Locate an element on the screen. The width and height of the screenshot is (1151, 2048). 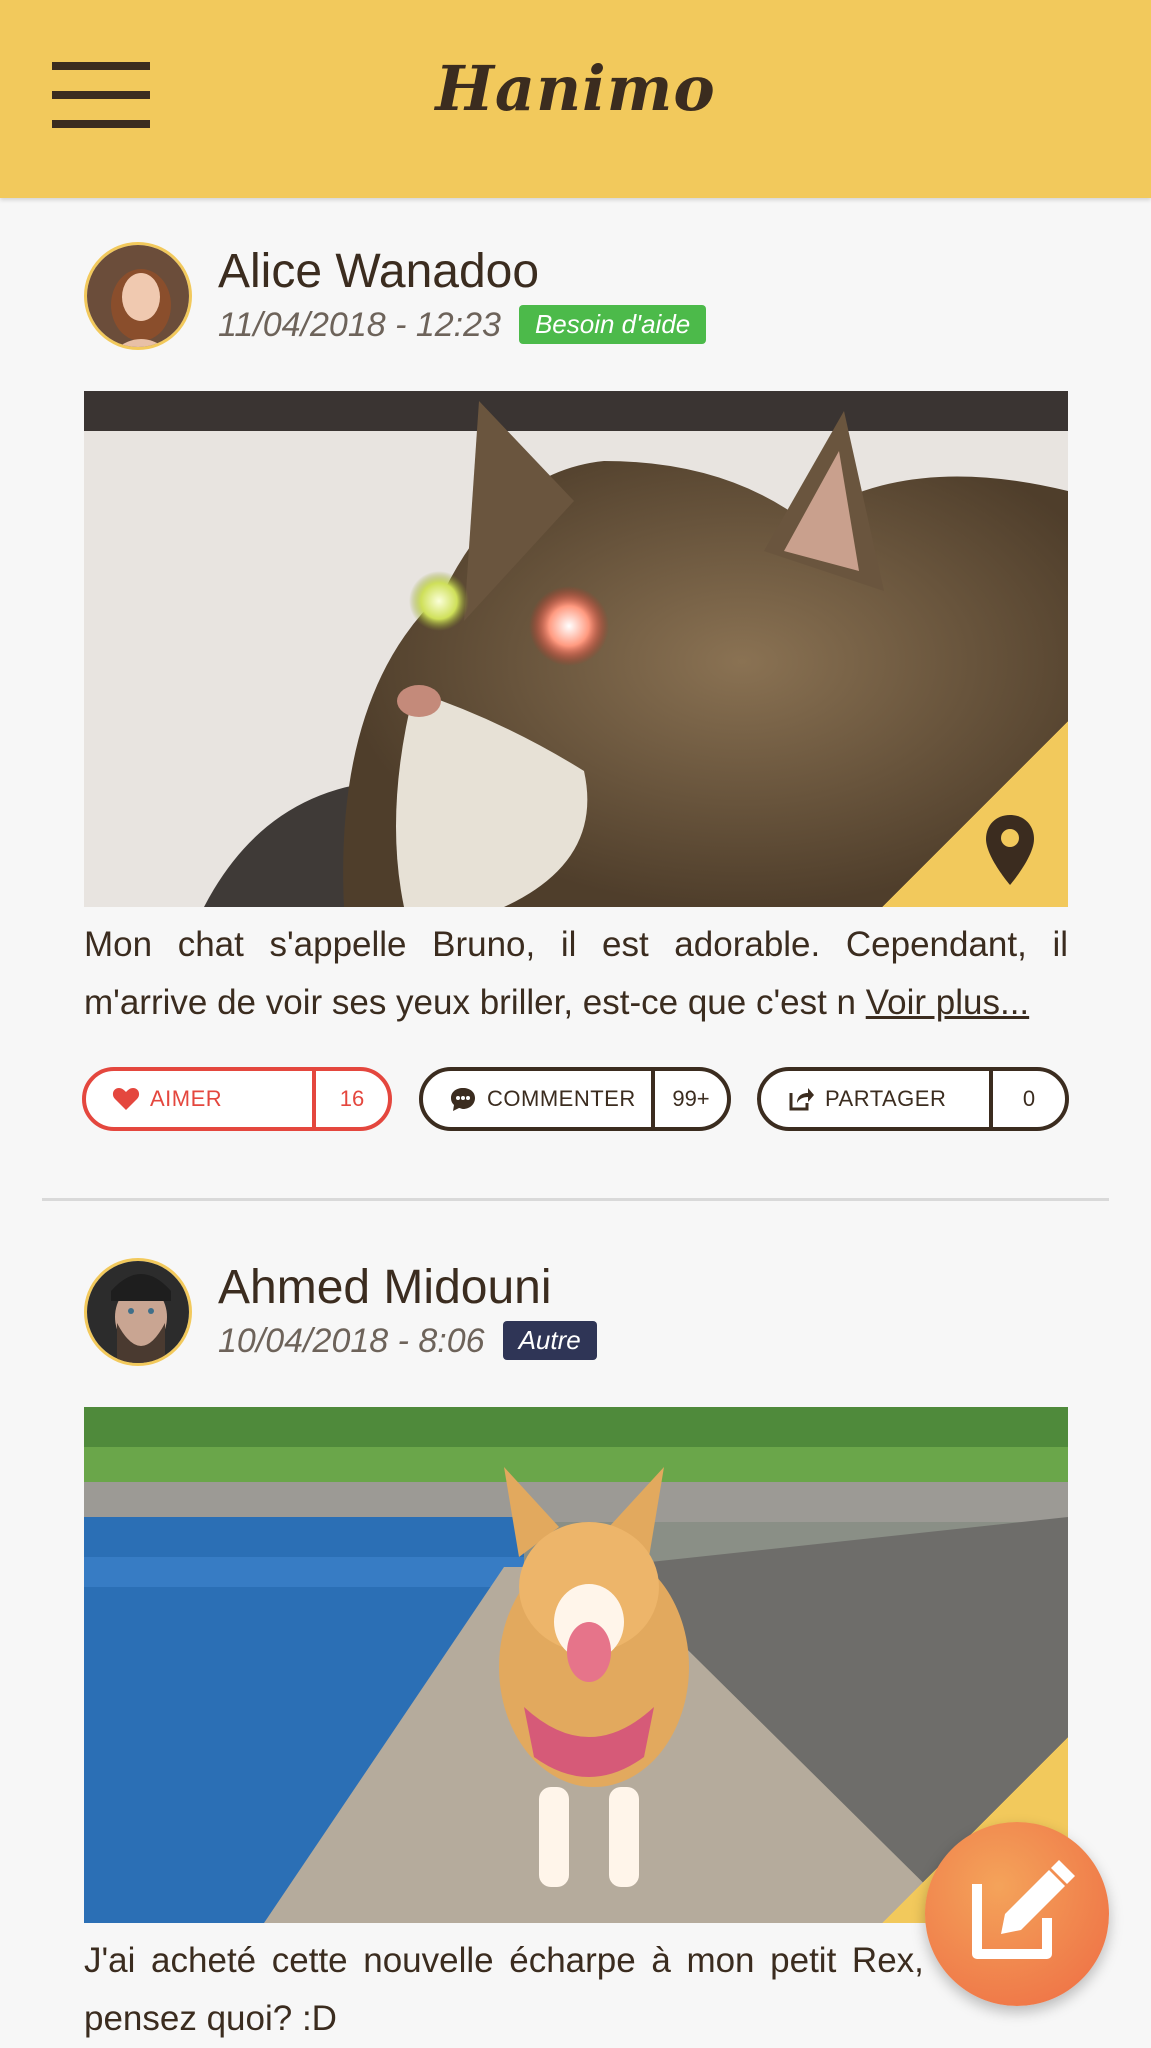
comment-button: COMMENTER 99+ is located at coordinates (575, 1099).